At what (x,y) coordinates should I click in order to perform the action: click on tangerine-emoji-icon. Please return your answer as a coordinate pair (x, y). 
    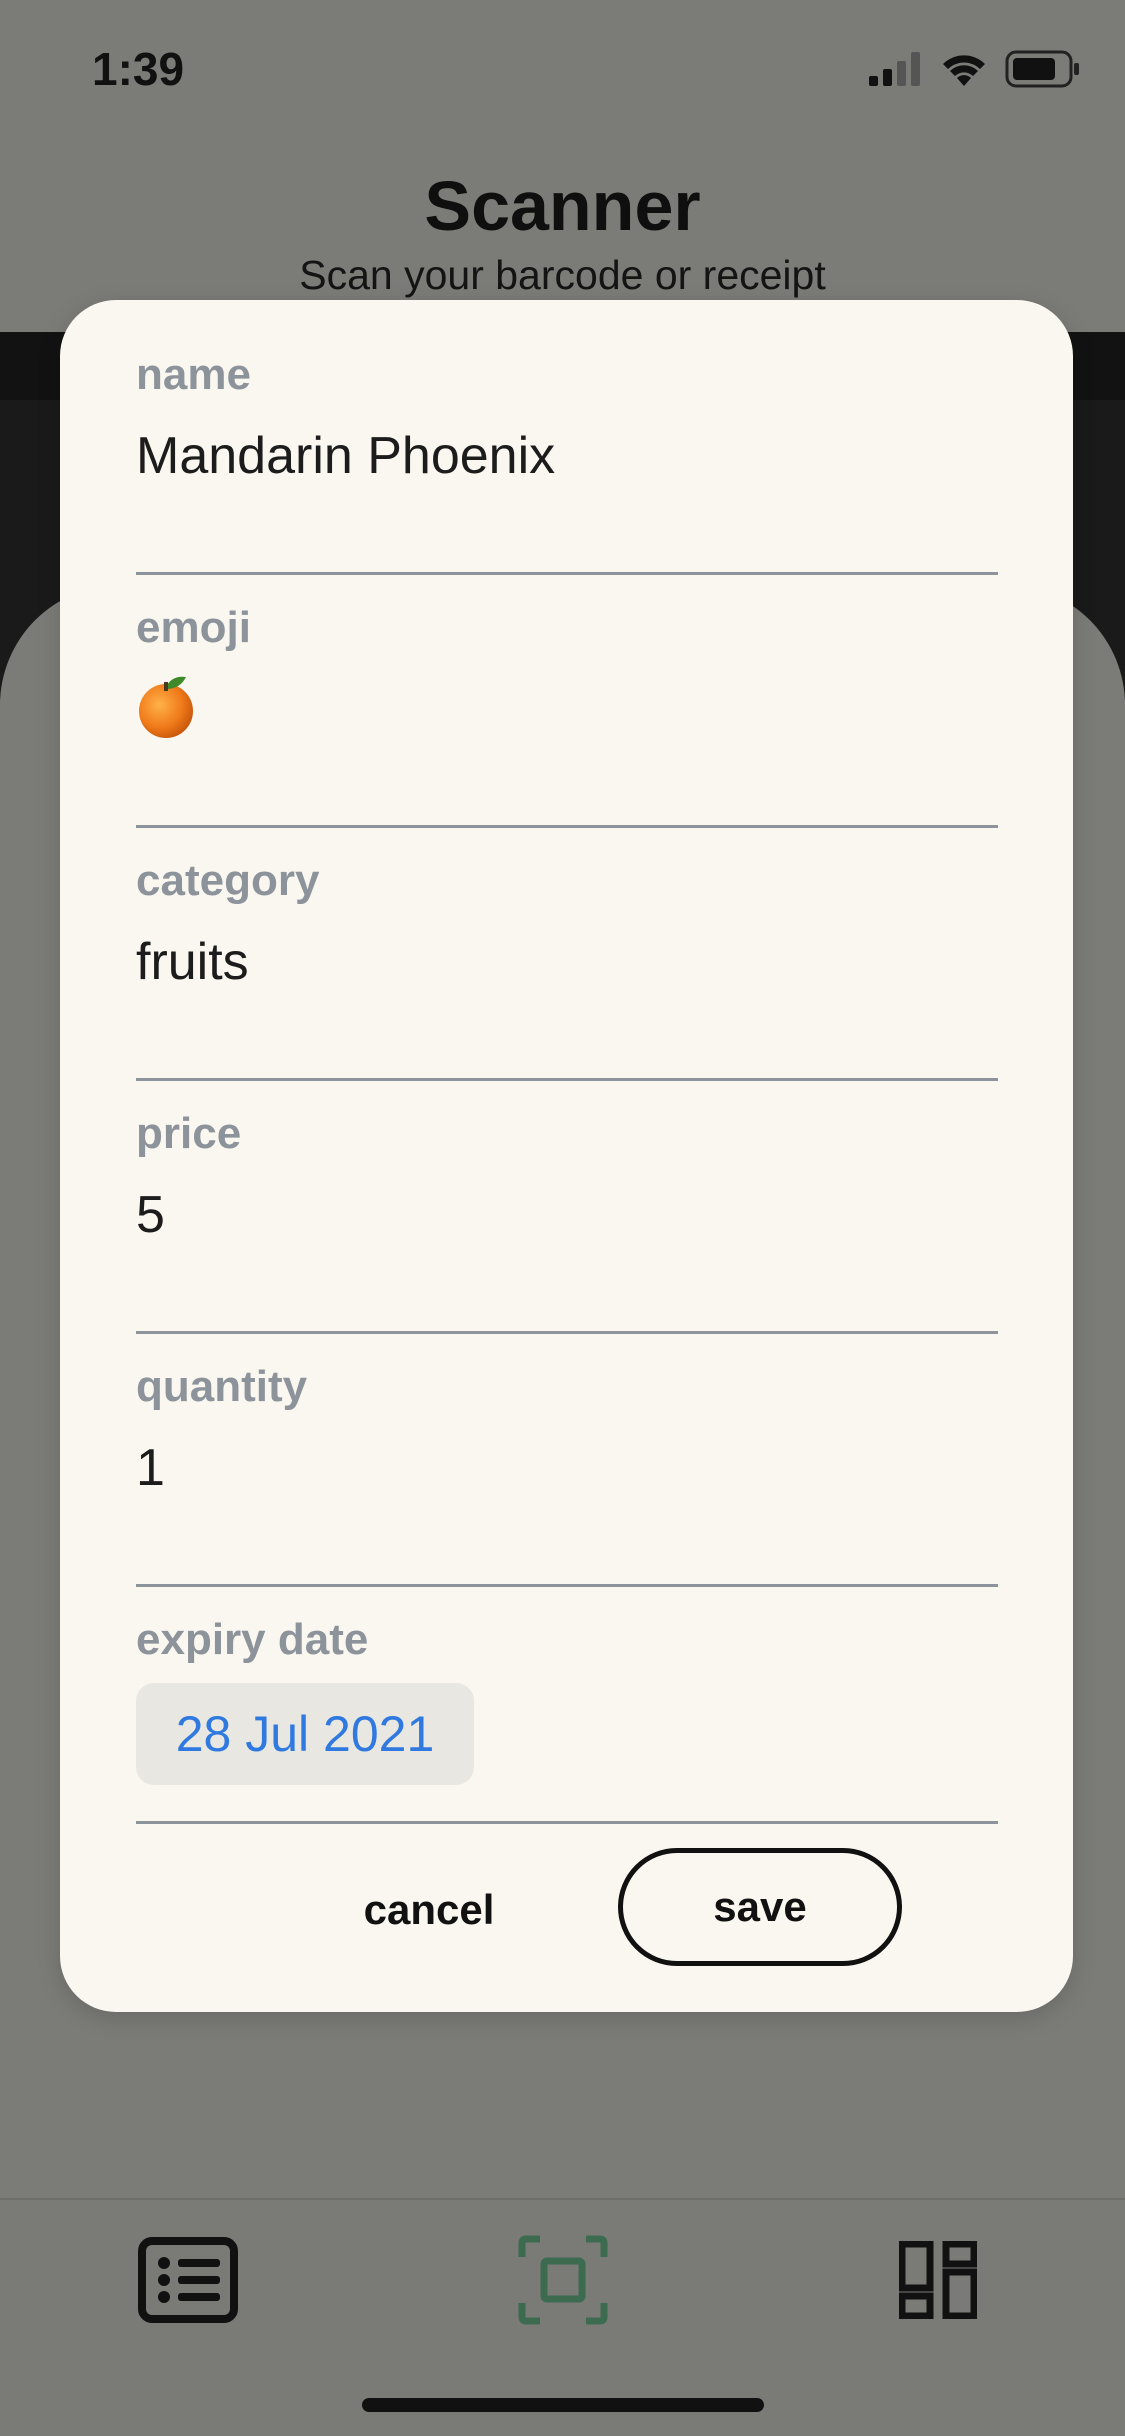
    Looking at the image, I should click on (166, 707).